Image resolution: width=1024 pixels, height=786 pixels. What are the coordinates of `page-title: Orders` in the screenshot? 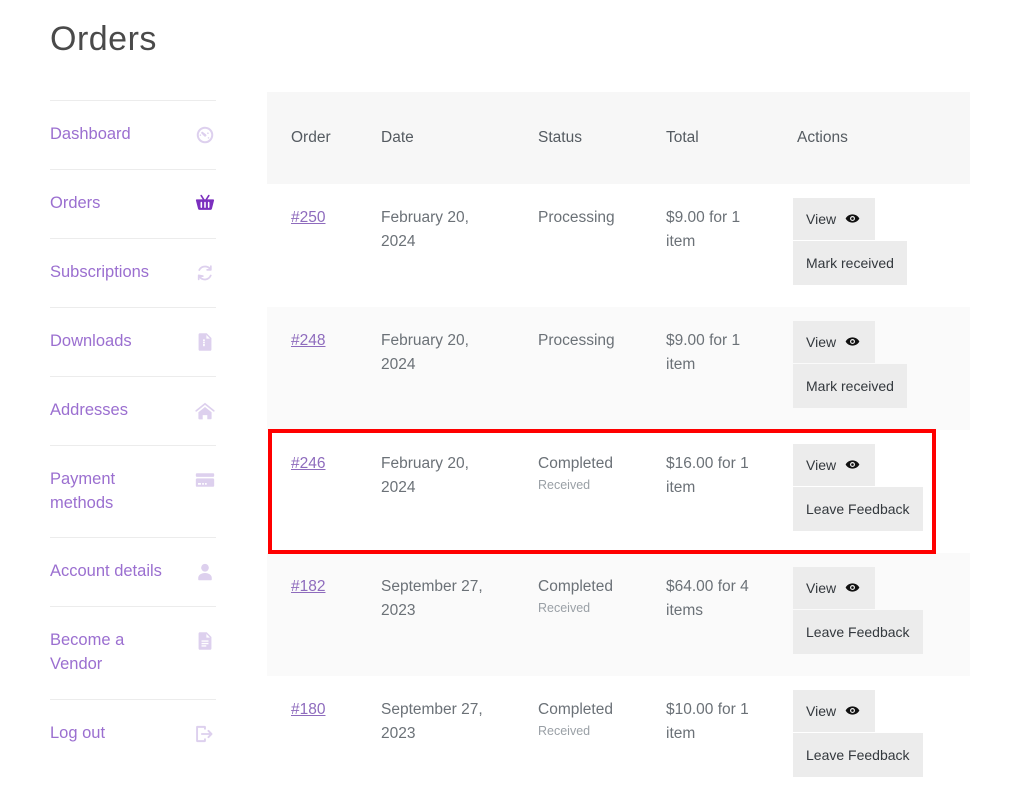 It's located at (103, 39).